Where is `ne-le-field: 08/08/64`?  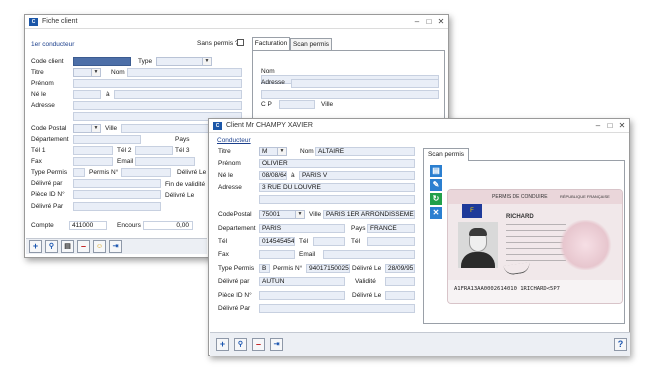
ne-le-field: 08/08/64 is located at coordinates (273, 175).